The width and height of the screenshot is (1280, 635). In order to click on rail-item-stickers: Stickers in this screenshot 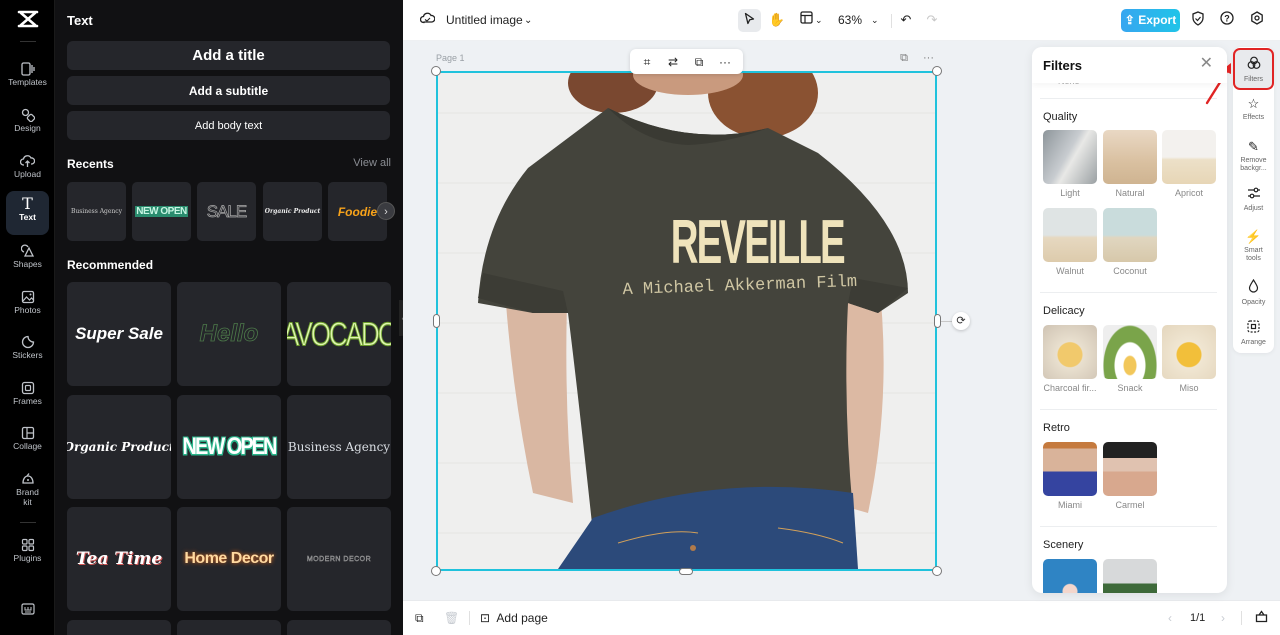, I will do `click(27, 351)`.